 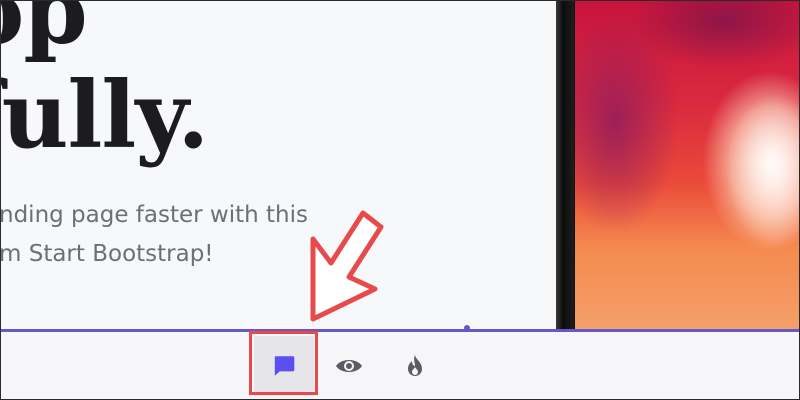 I want to click on tab-eye, so click(x=349, y=366).